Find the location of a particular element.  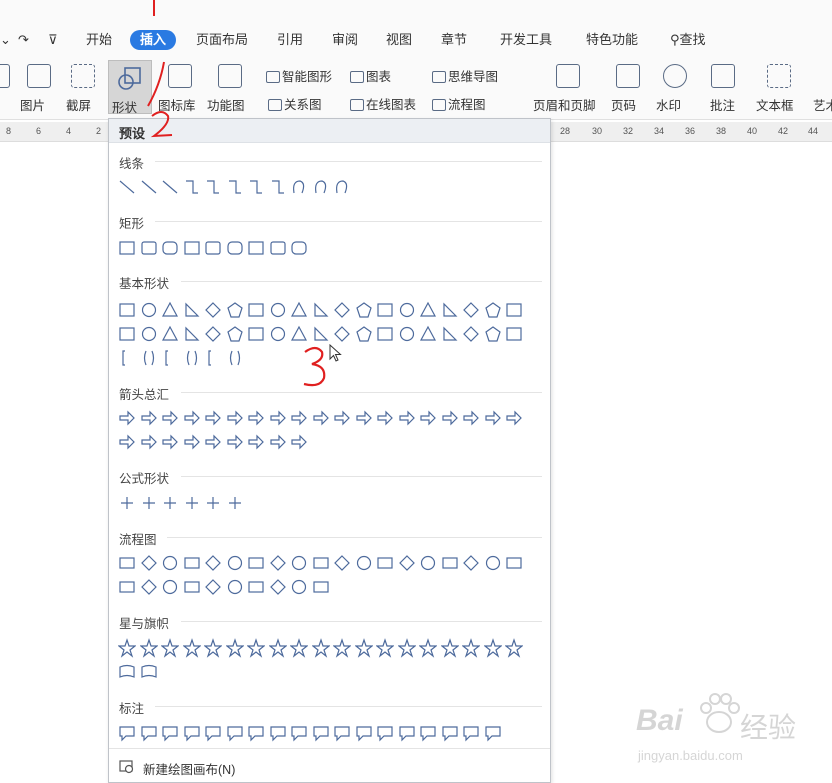

redo-icon: ↷ is located at coordinates (23, 40).